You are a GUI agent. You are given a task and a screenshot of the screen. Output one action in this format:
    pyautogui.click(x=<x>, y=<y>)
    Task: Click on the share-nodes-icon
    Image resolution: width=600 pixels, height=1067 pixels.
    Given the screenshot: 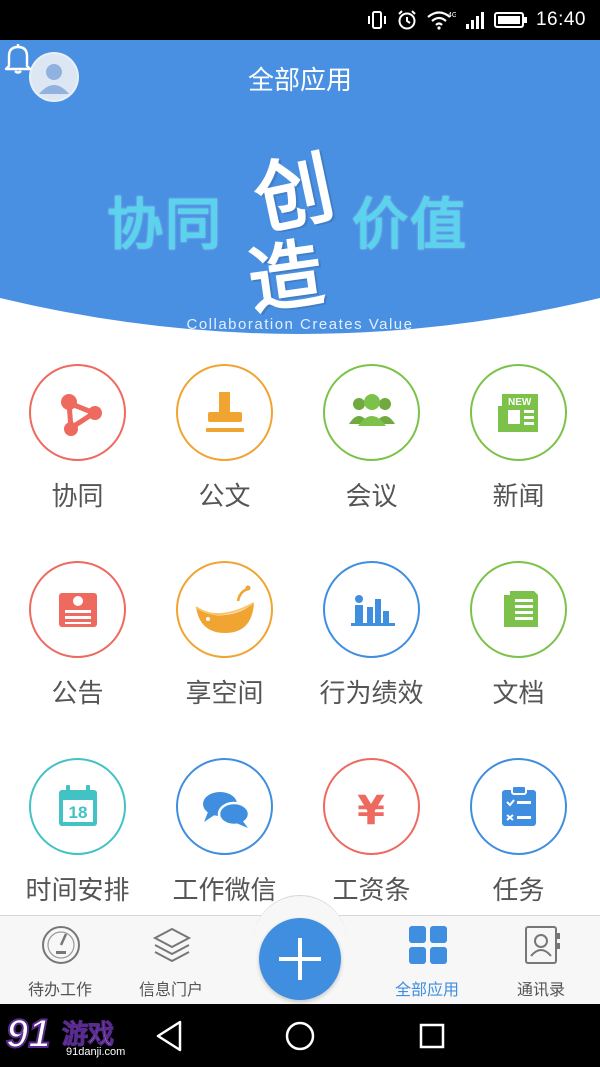 What is the action you would take?
    pyautogui.click(x=81, y=415)
    